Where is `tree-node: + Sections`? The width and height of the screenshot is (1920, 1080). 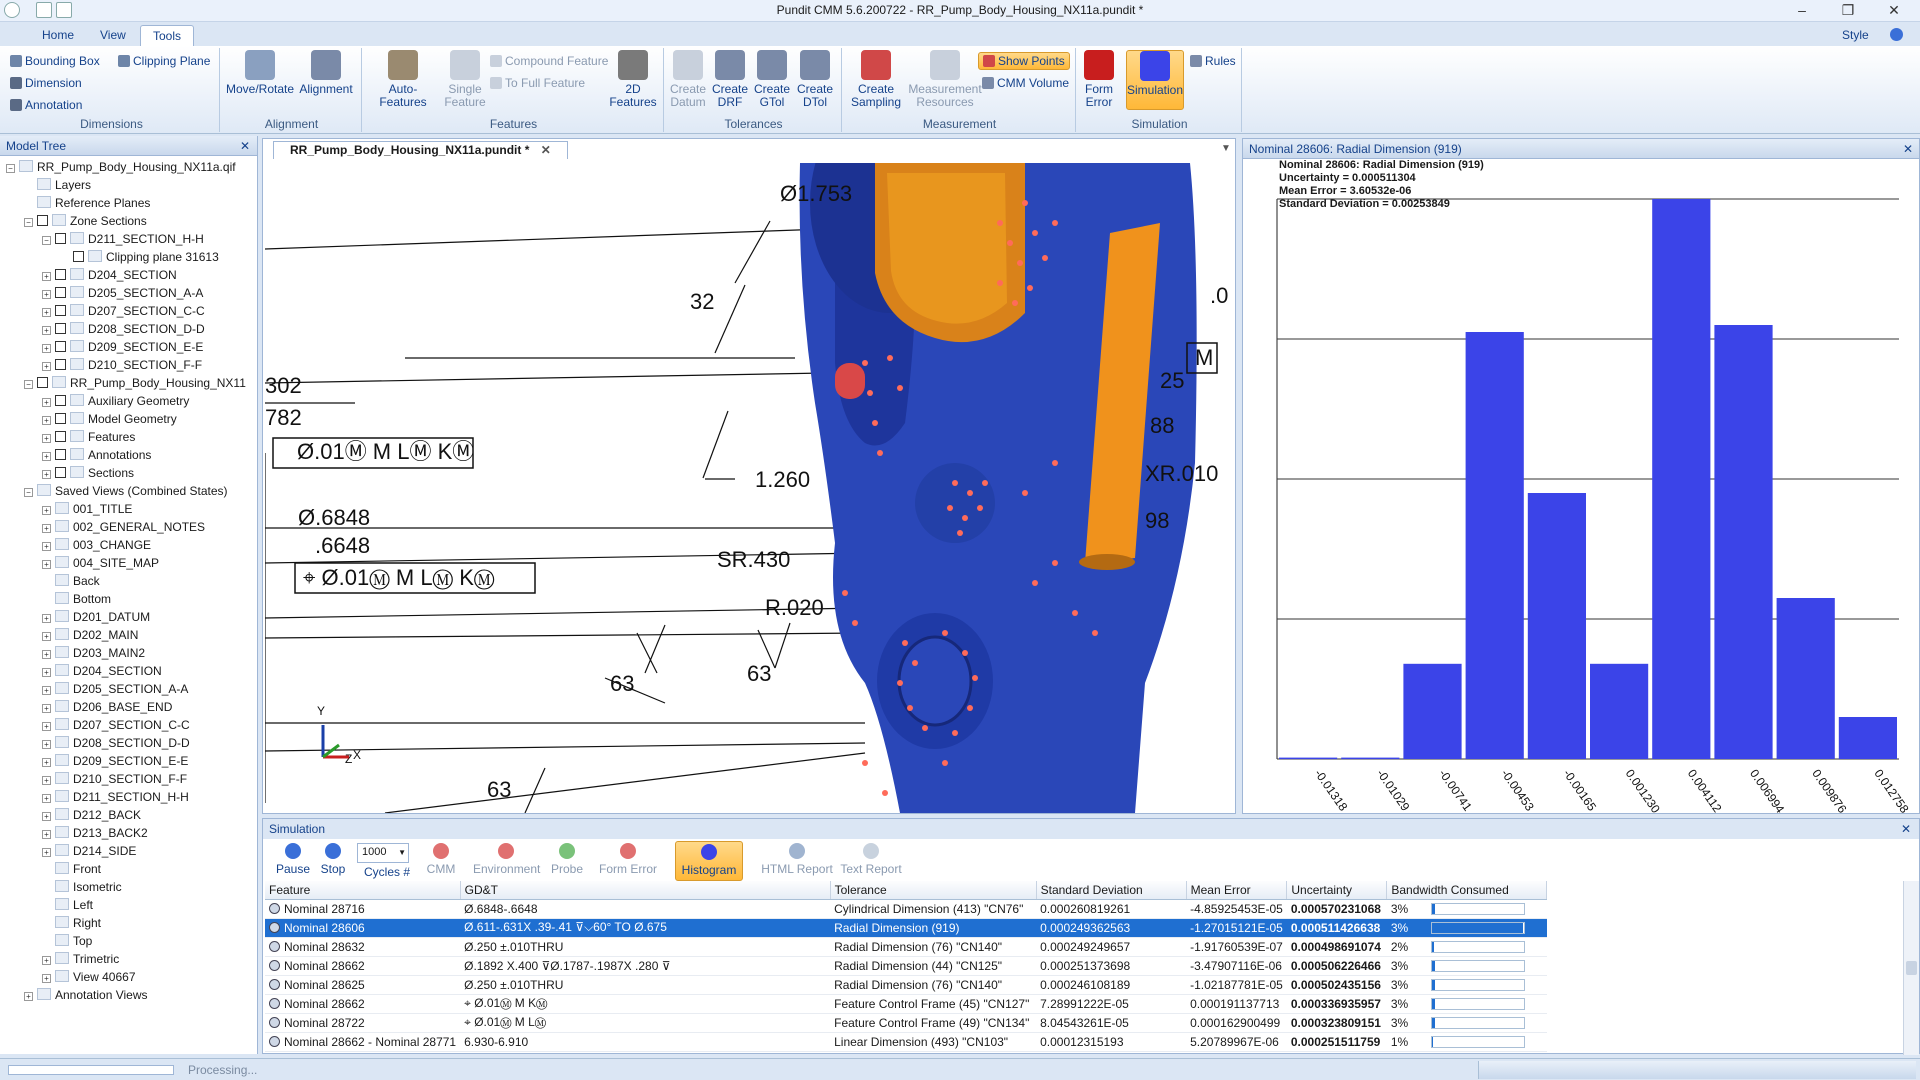 tree-node: + Sections is located at coordinates (88, 473).